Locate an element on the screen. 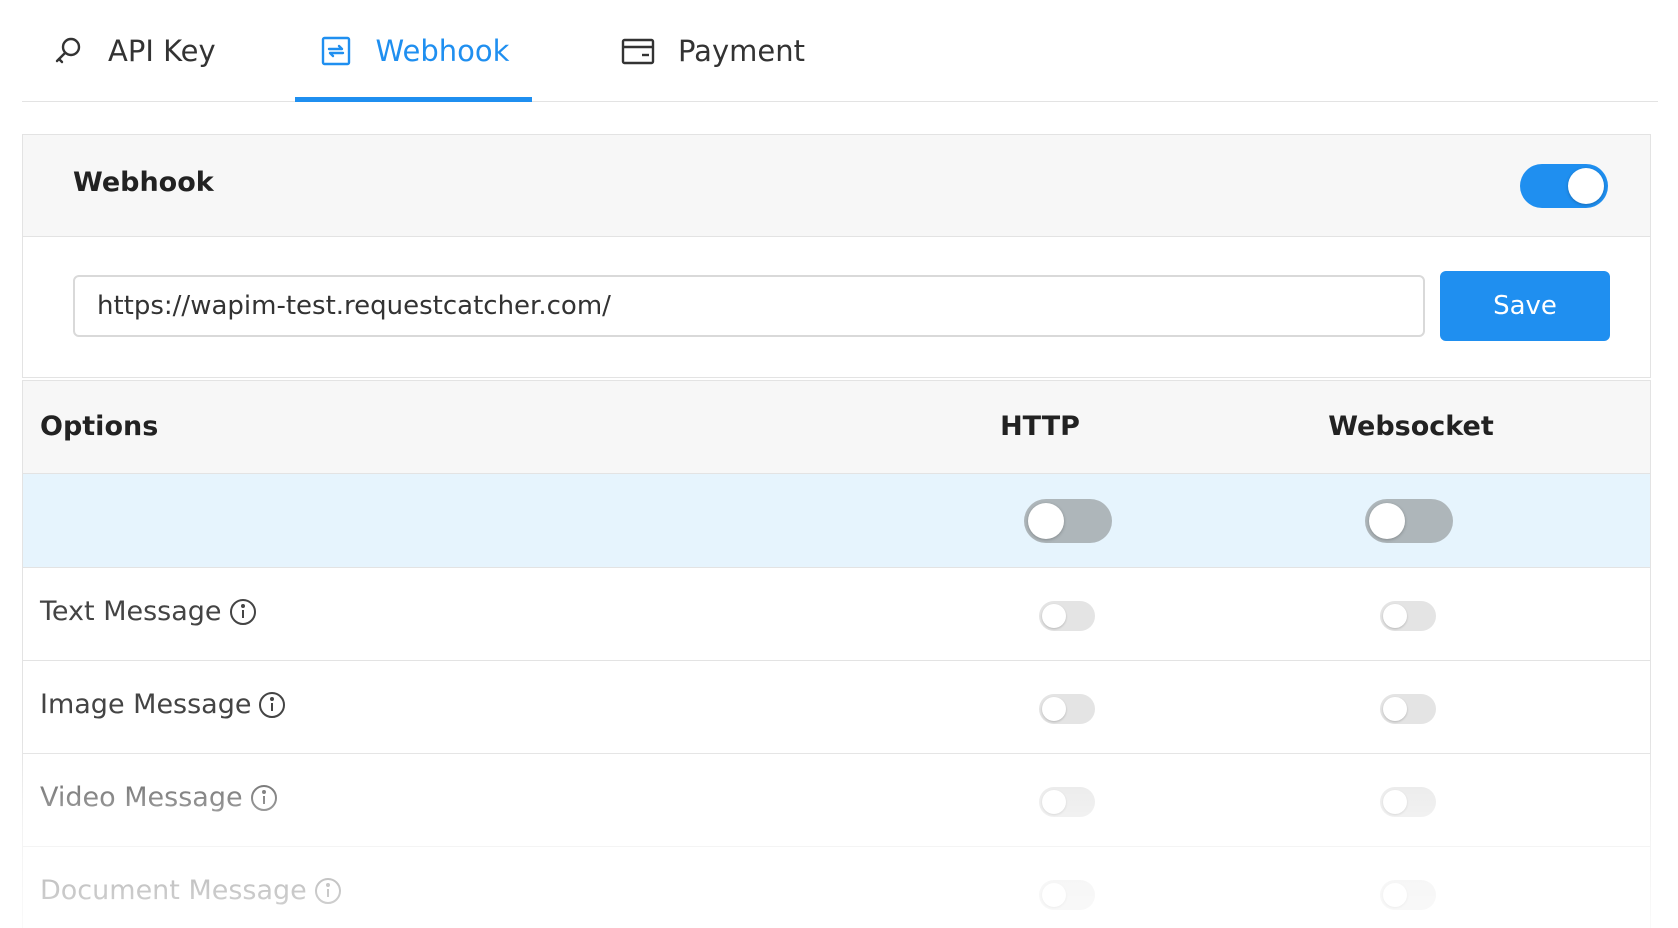 Image resolution: width=1678 pixels, height=928 pixels. option-label: Document Message is located at coordinates (191, 890).